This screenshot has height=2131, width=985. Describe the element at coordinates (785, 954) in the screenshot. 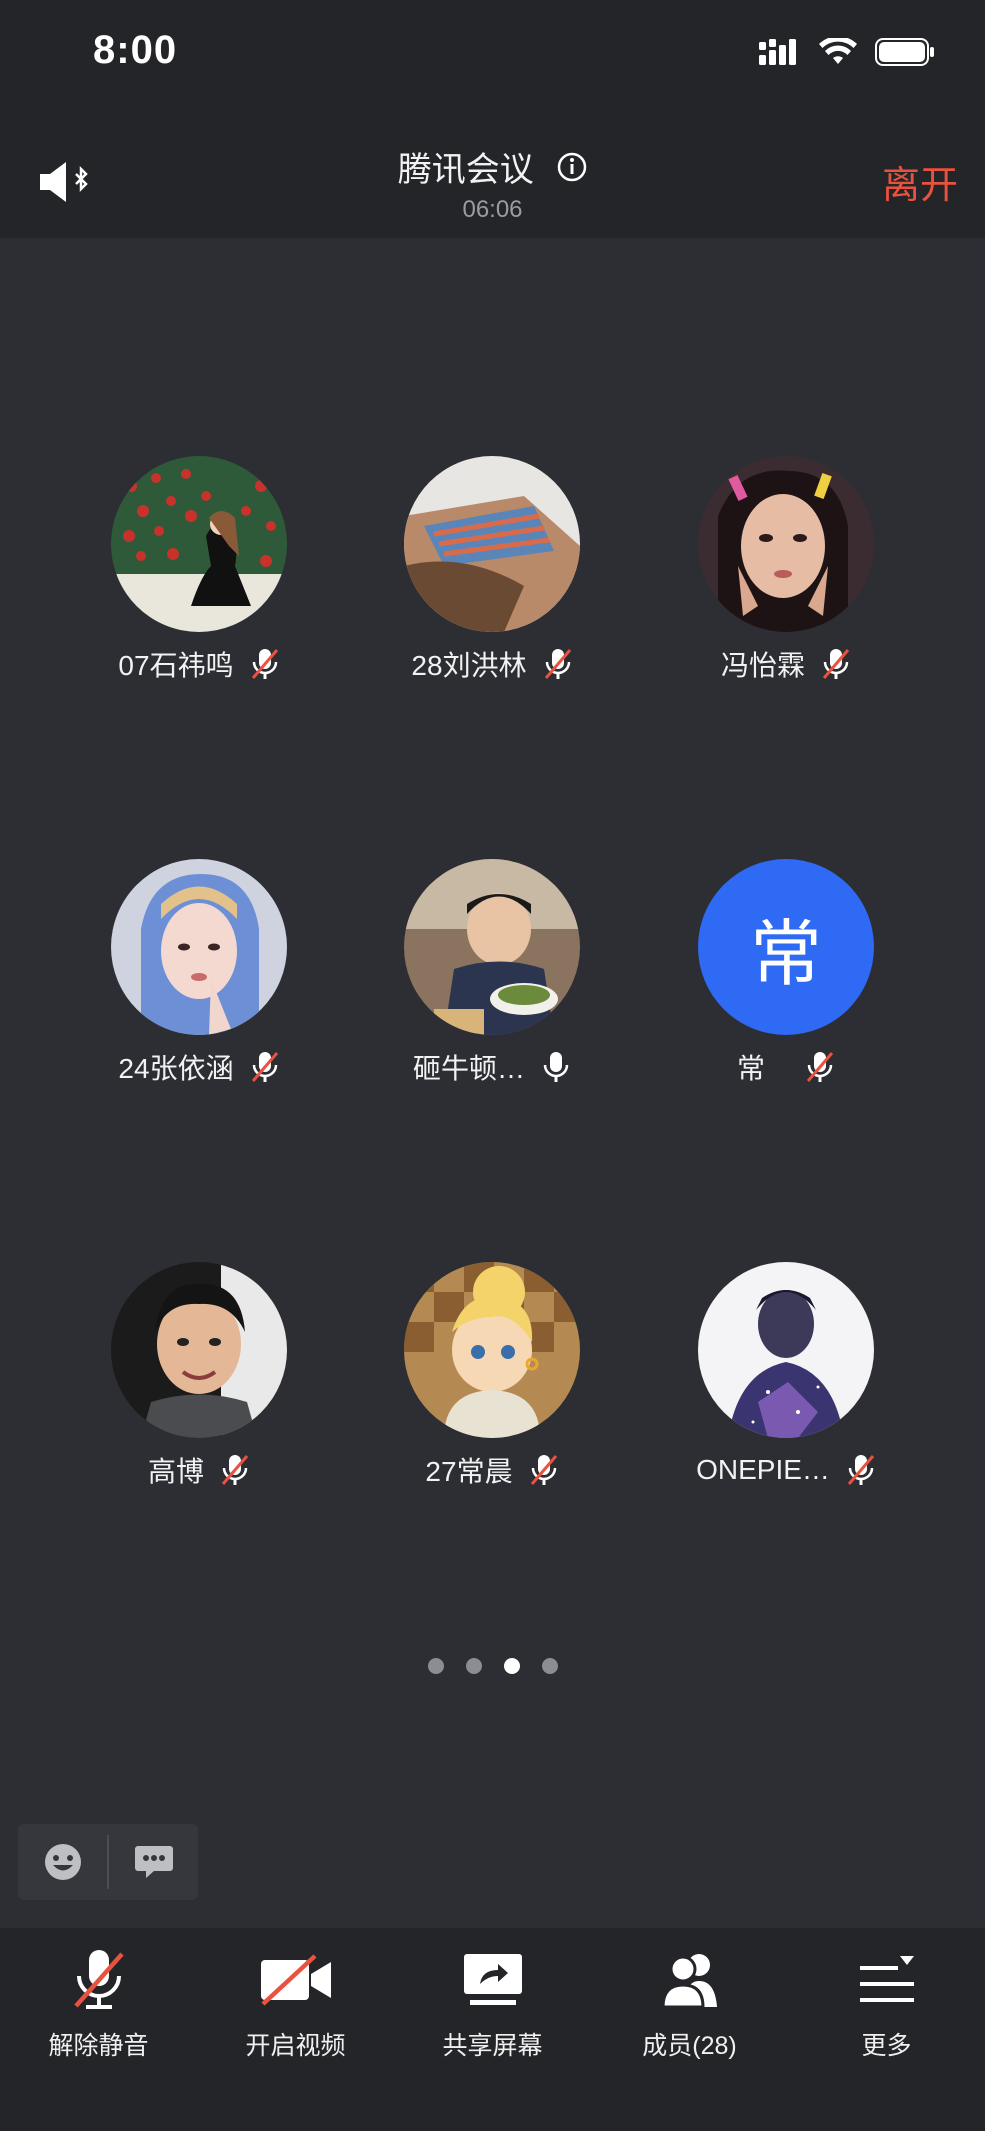

I see `avatar-initial-text: 常` at that location.